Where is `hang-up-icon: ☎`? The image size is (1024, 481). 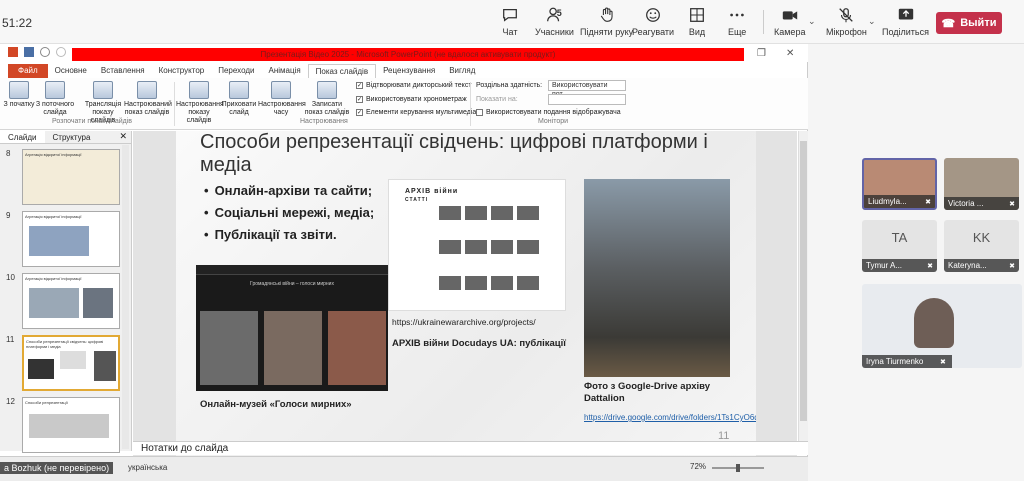
hang-up-icon: ☎ is located at coordinates (948, 23).